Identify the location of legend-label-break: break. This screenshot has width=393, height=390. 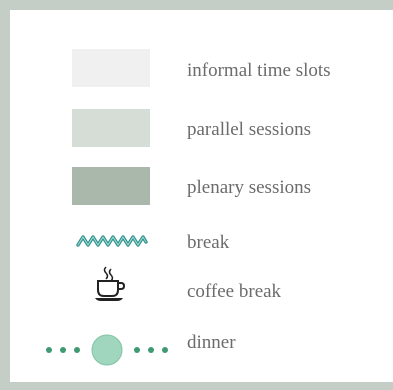
(208, 242).